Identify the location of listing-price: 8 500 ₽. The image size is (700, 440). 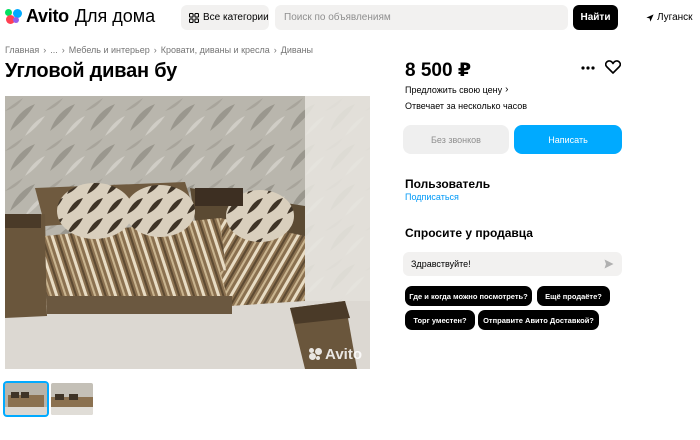
(438, 70).